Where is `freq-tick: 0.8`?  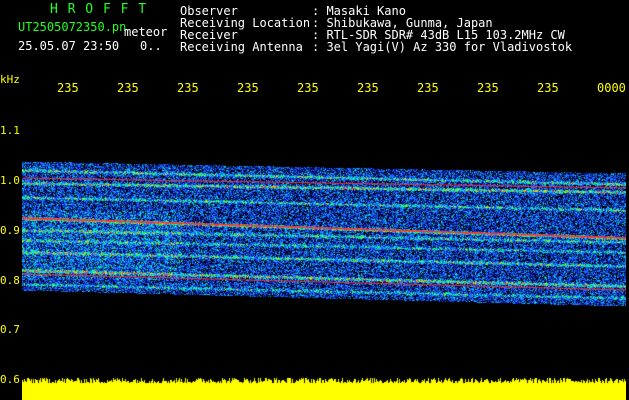
freq-tick: 0.8 is located at coordinates (10, 280).